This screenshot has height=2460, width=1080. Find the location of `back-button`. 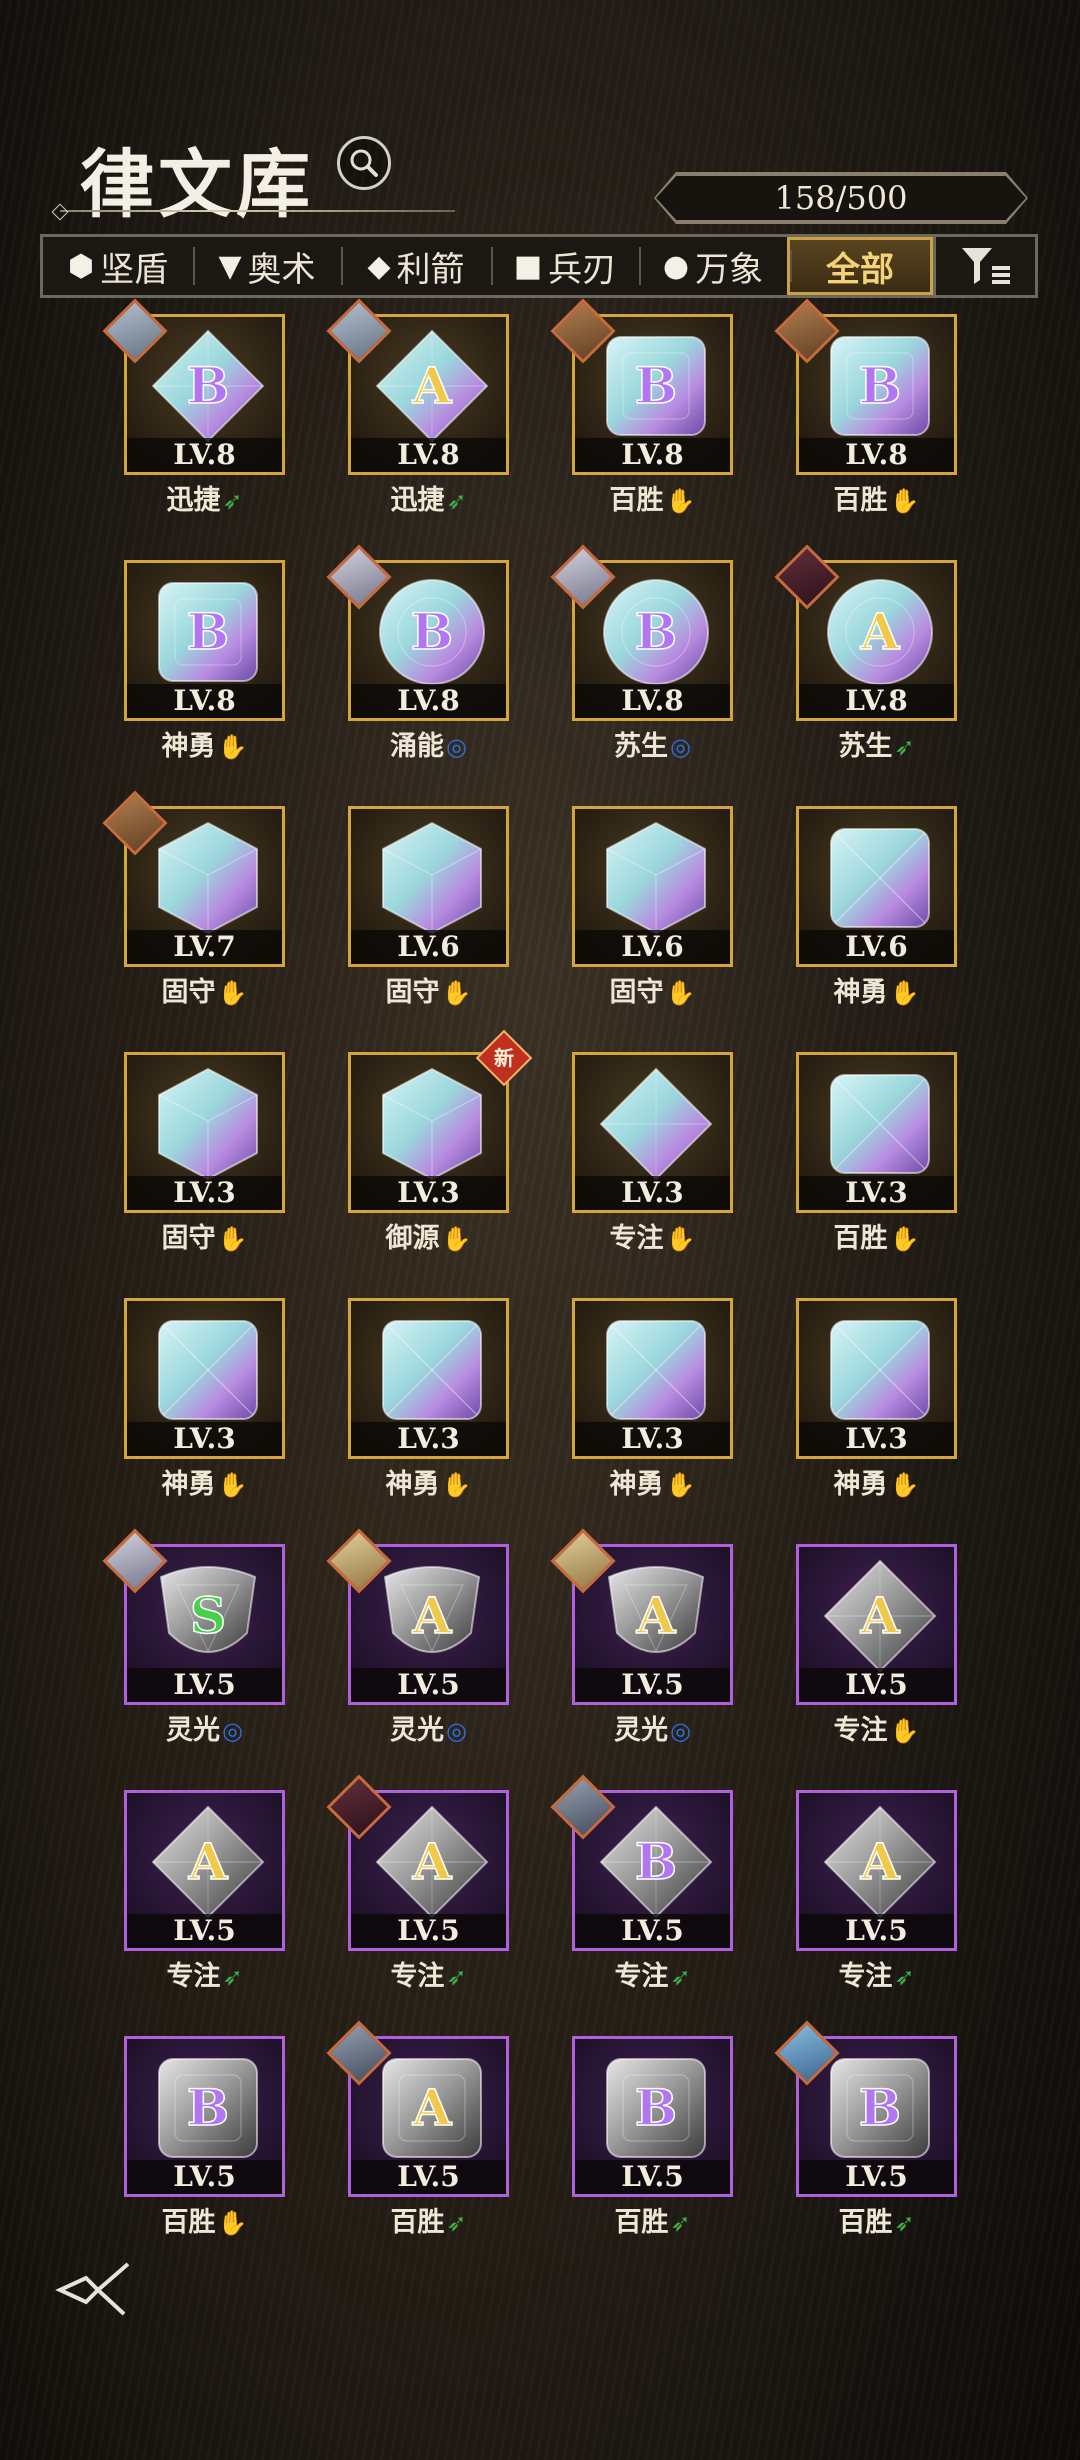

back-button is located at coordinates (96, 2292).